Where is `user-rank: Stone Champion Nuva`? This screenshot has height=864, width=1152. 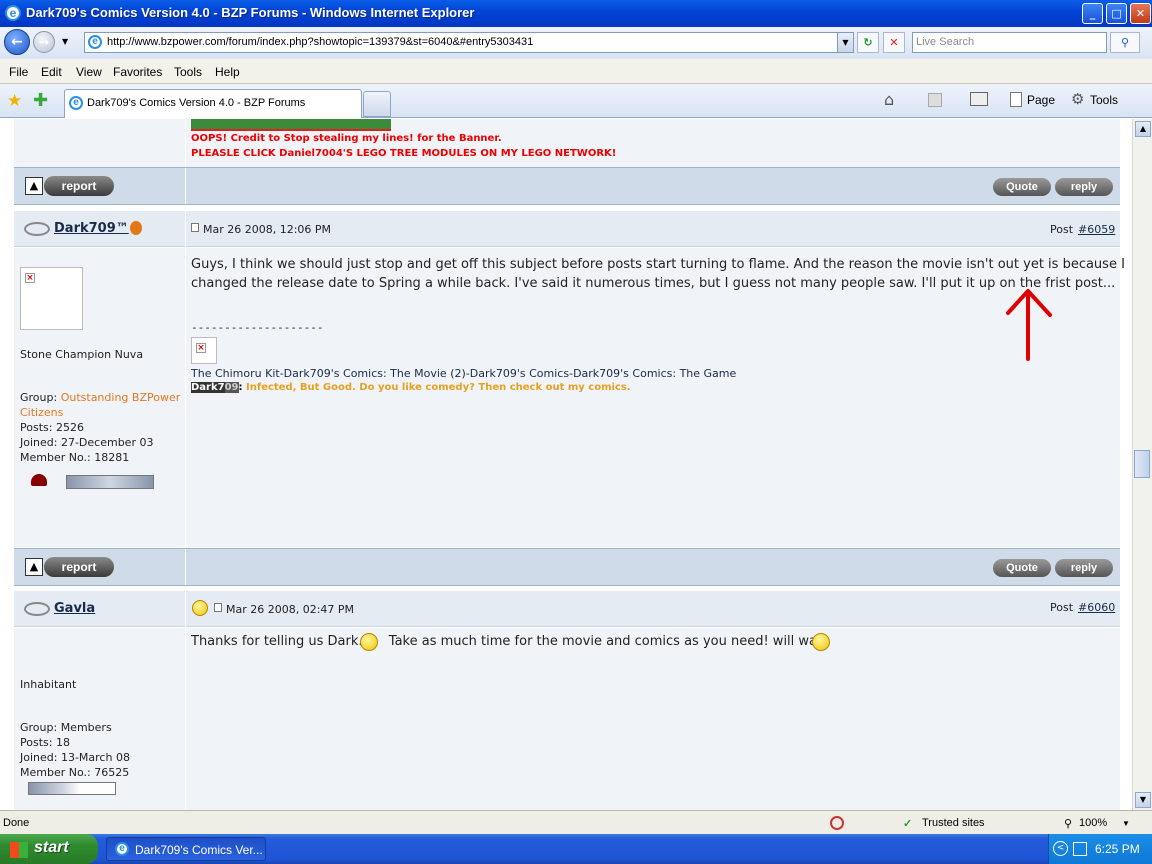
user-rank: Stone Champion Nuva is located at coordinates (82, 354).